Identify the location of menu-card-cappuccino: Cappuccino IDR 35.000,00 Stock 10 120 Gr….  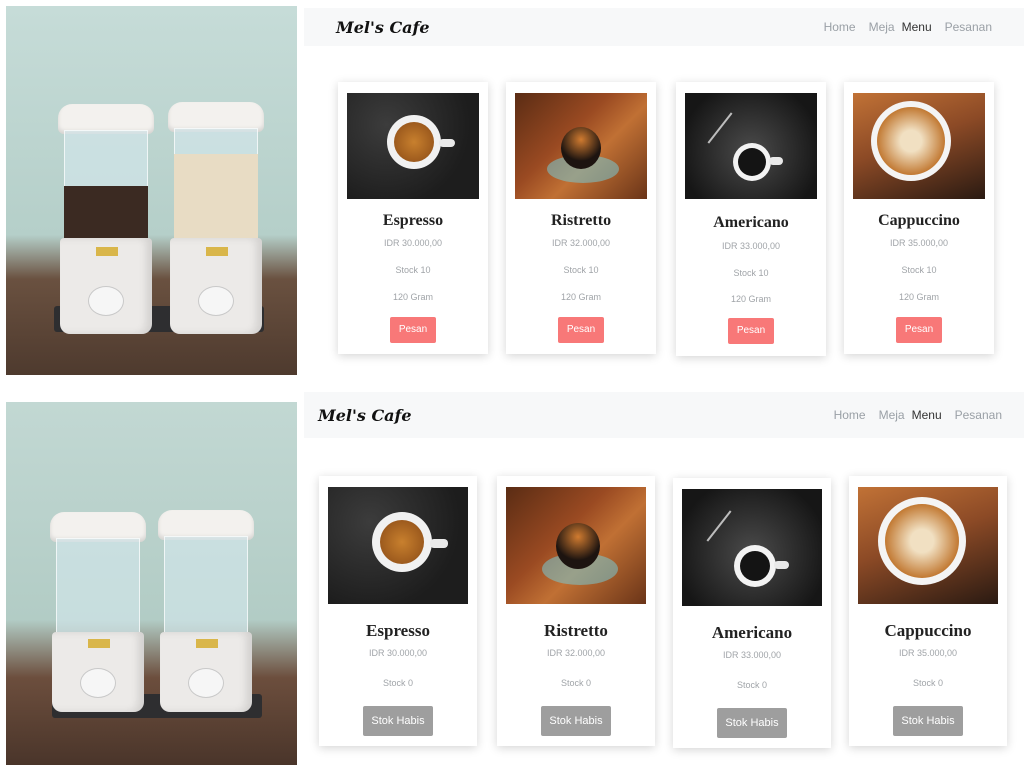
(919, 218).